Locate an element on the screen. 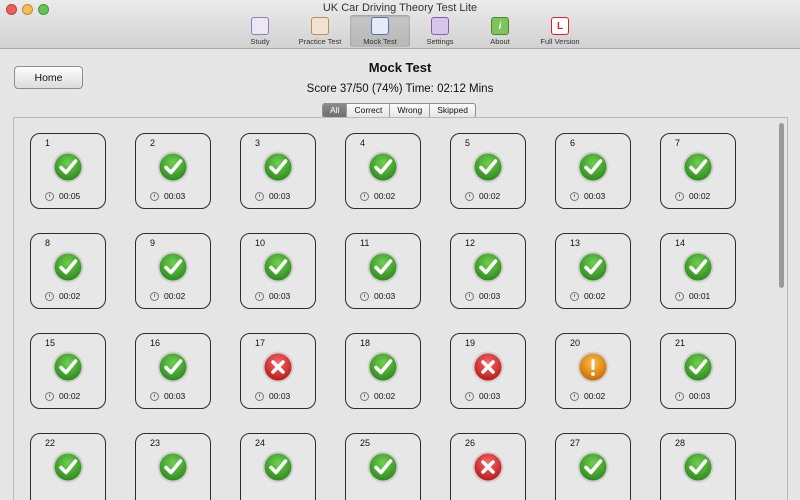 Image resolution: width=800 pixels, height=500 pixels. question-number: 11 is located at coordinates (365, 243).